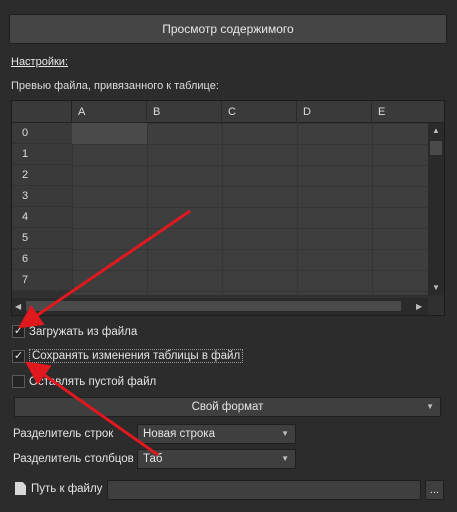  Describe the element at coordinates (259, 112) in the screenshot. I see `column-header: C` at that location.